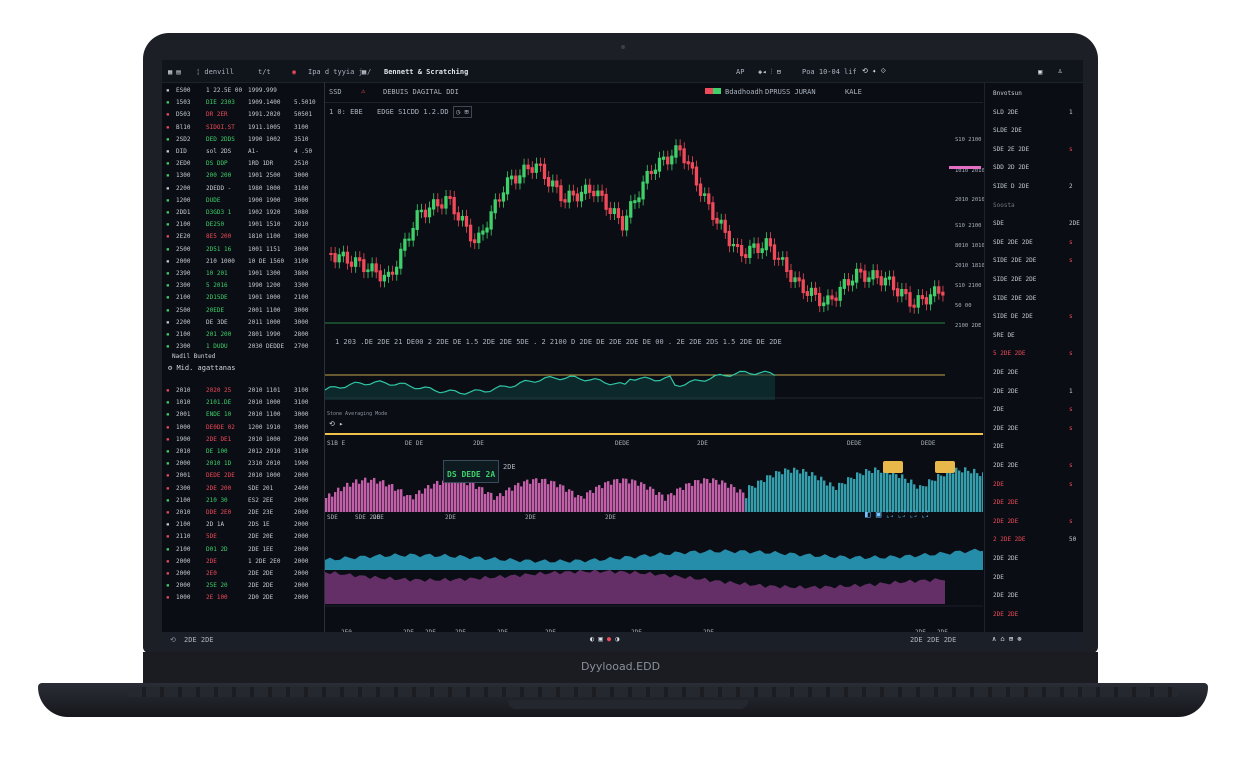  What do you see at coordinates (1036, 150) in the screenshot?
I see `orderbook-row: SDE 2E 2DE s` at bounding box center [1036, 150].